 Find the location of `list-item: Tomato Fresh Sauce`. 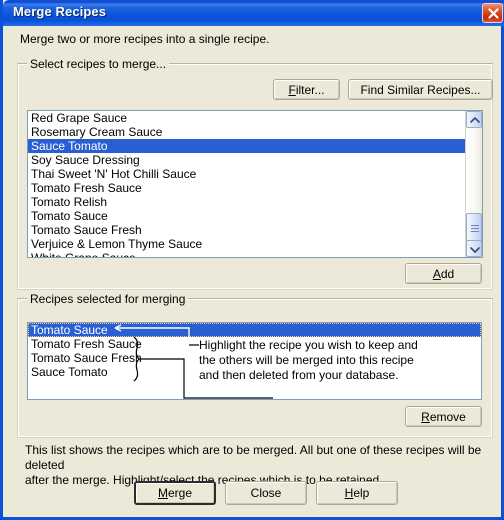

list-item: Tomato Fresh Sauce is located at coordinates (246, 188).